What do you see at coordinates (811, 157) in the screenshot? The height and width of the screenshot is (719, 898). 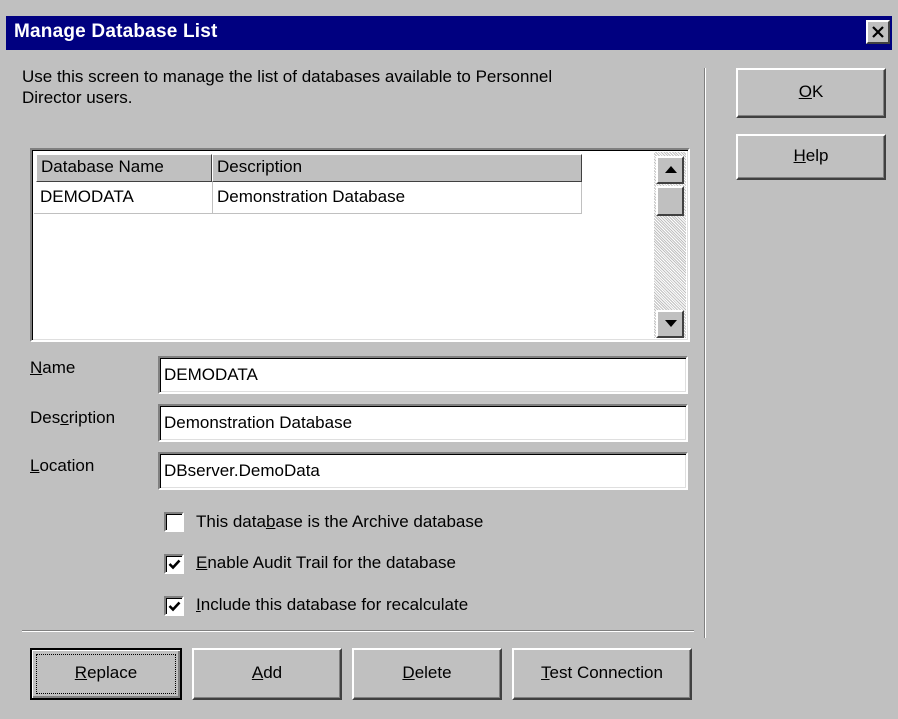 I see `help-button: Help` at bounding box center [811, 157].